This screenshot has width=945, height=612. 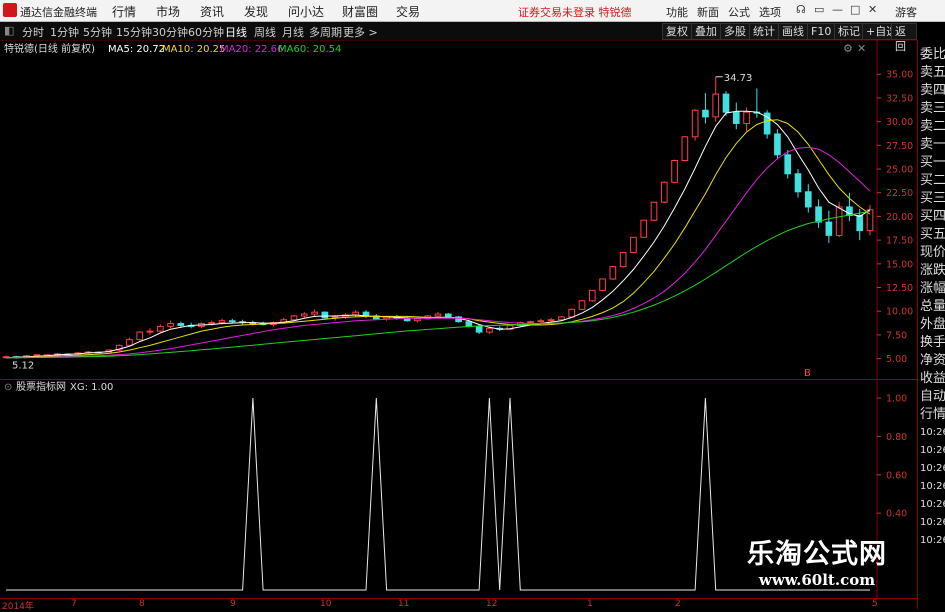 What do you see at coordinates (855, 9) in the screenshot?
I see `maximize-icon: □` at bounding box center [855, 9].